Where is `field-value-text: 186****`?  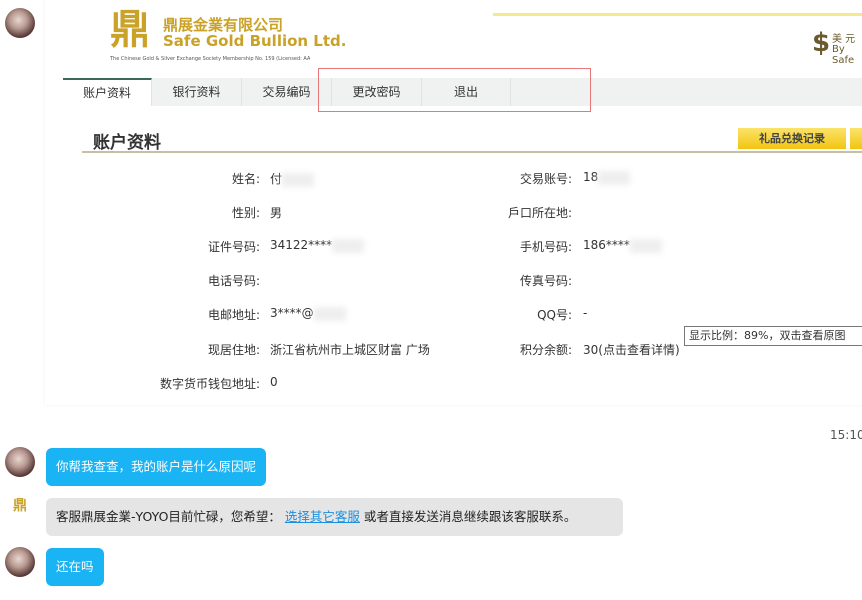
field-value-text: 186**** is located at coordinates (606, 245).